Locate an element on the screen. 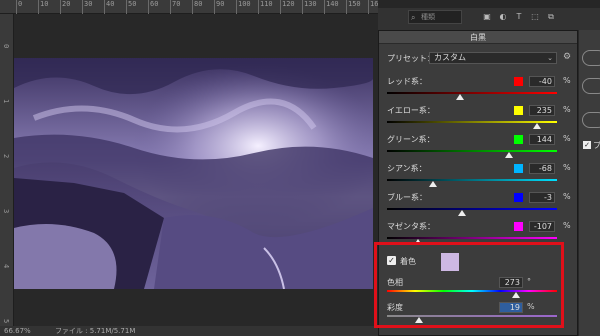 The height and width of the screenshot is (336, 600). preset-select: カスタム ⌄ is located at coordinates (493, 58).